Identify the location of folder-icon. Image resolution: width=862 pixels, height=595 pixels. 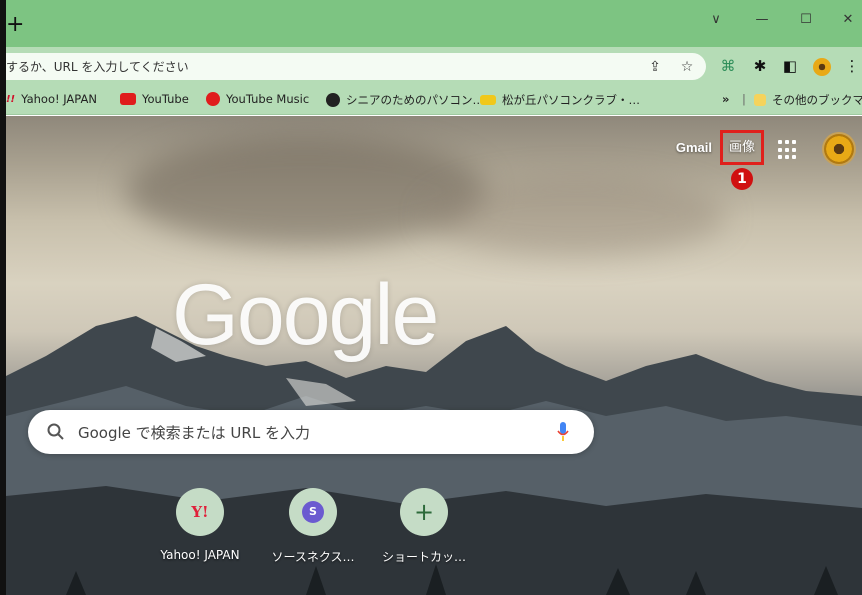
(760, 100).